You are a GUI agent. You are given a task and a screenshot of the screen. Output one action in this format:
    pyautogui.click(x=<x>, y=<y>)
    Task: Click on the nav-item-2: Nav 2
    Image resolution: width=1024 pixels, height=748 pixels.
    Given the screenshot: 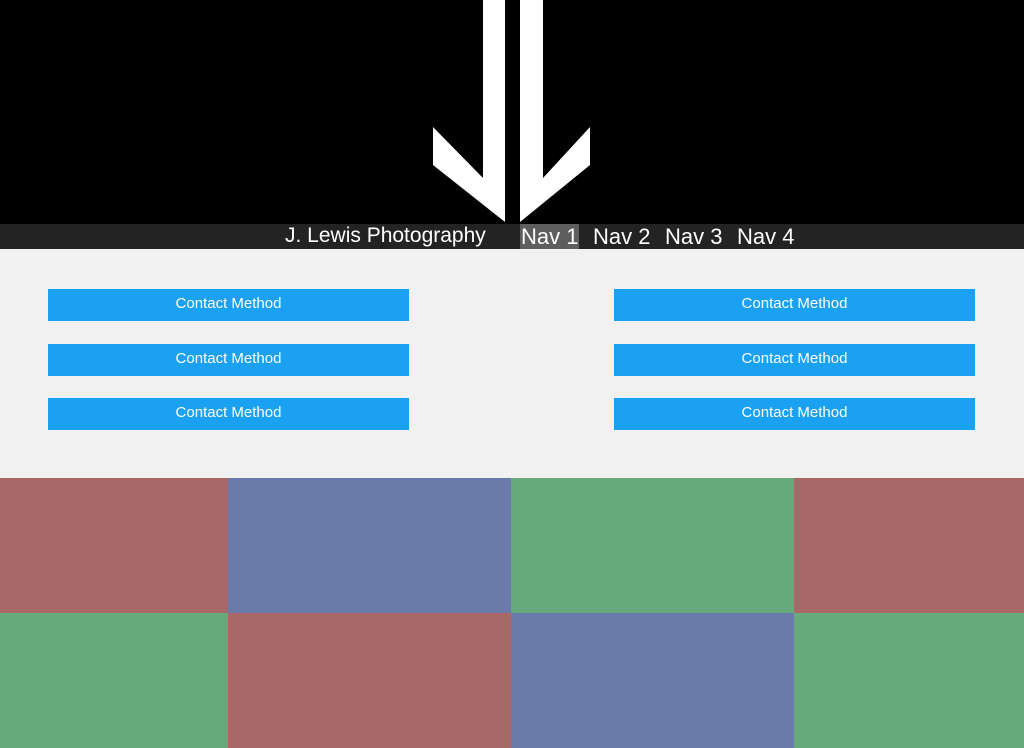 What is the action you would take?
    pyautogui.click(x=621, y=236)
    